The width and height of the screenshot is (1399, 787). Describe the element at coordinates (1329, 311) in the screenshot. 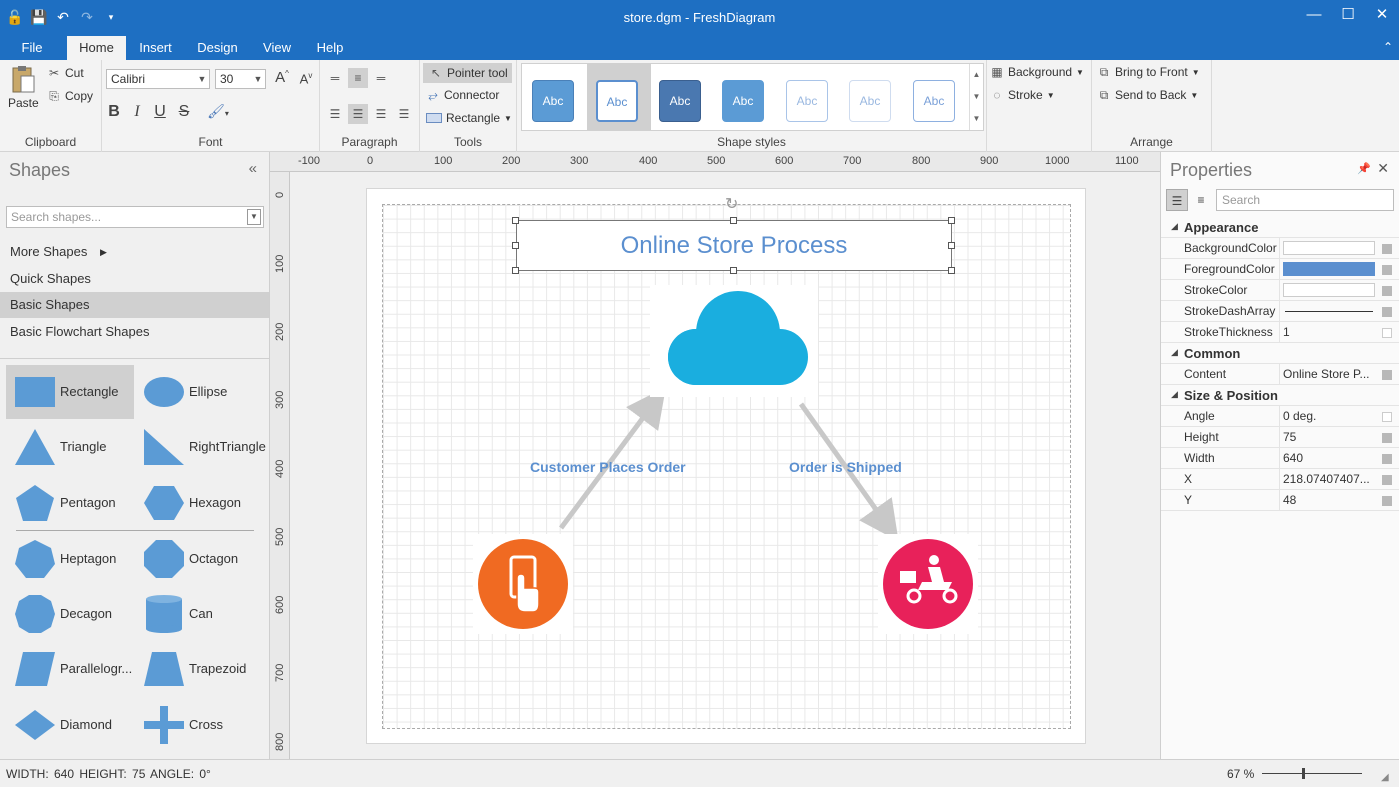

I see `dash-line-preview` at that location.